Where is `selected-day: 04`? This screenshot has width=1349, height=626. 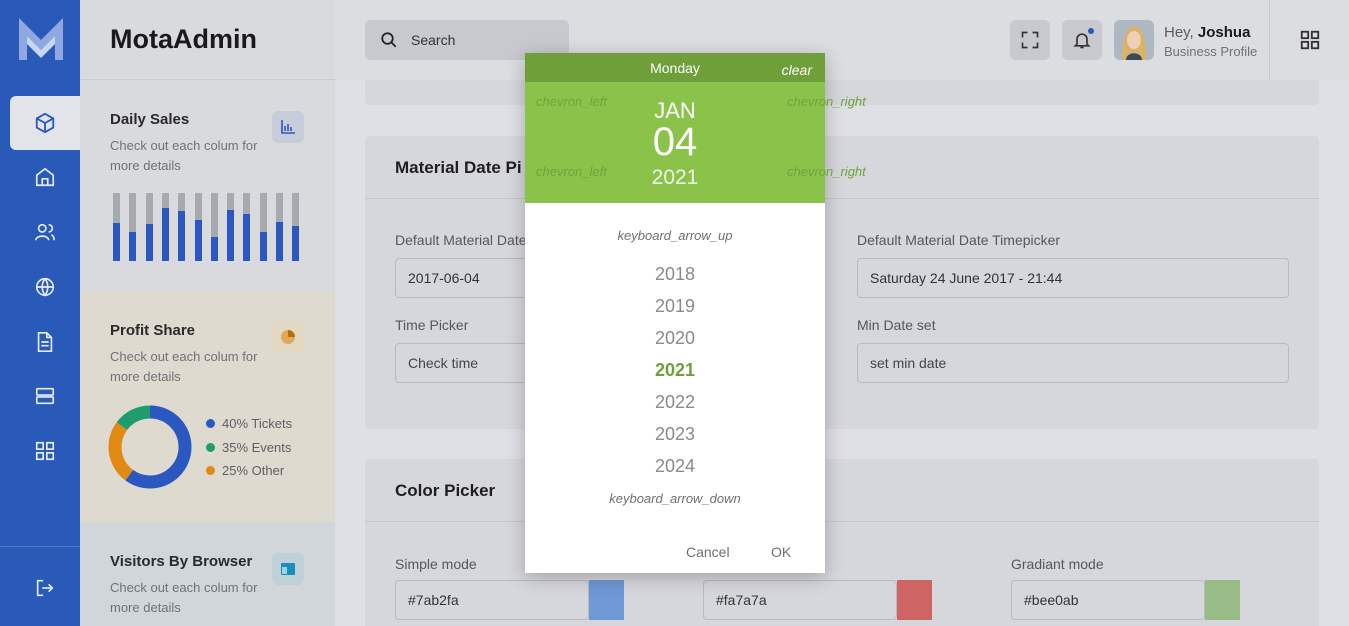
selected-day: 04 is located at coordinates (675, 142).